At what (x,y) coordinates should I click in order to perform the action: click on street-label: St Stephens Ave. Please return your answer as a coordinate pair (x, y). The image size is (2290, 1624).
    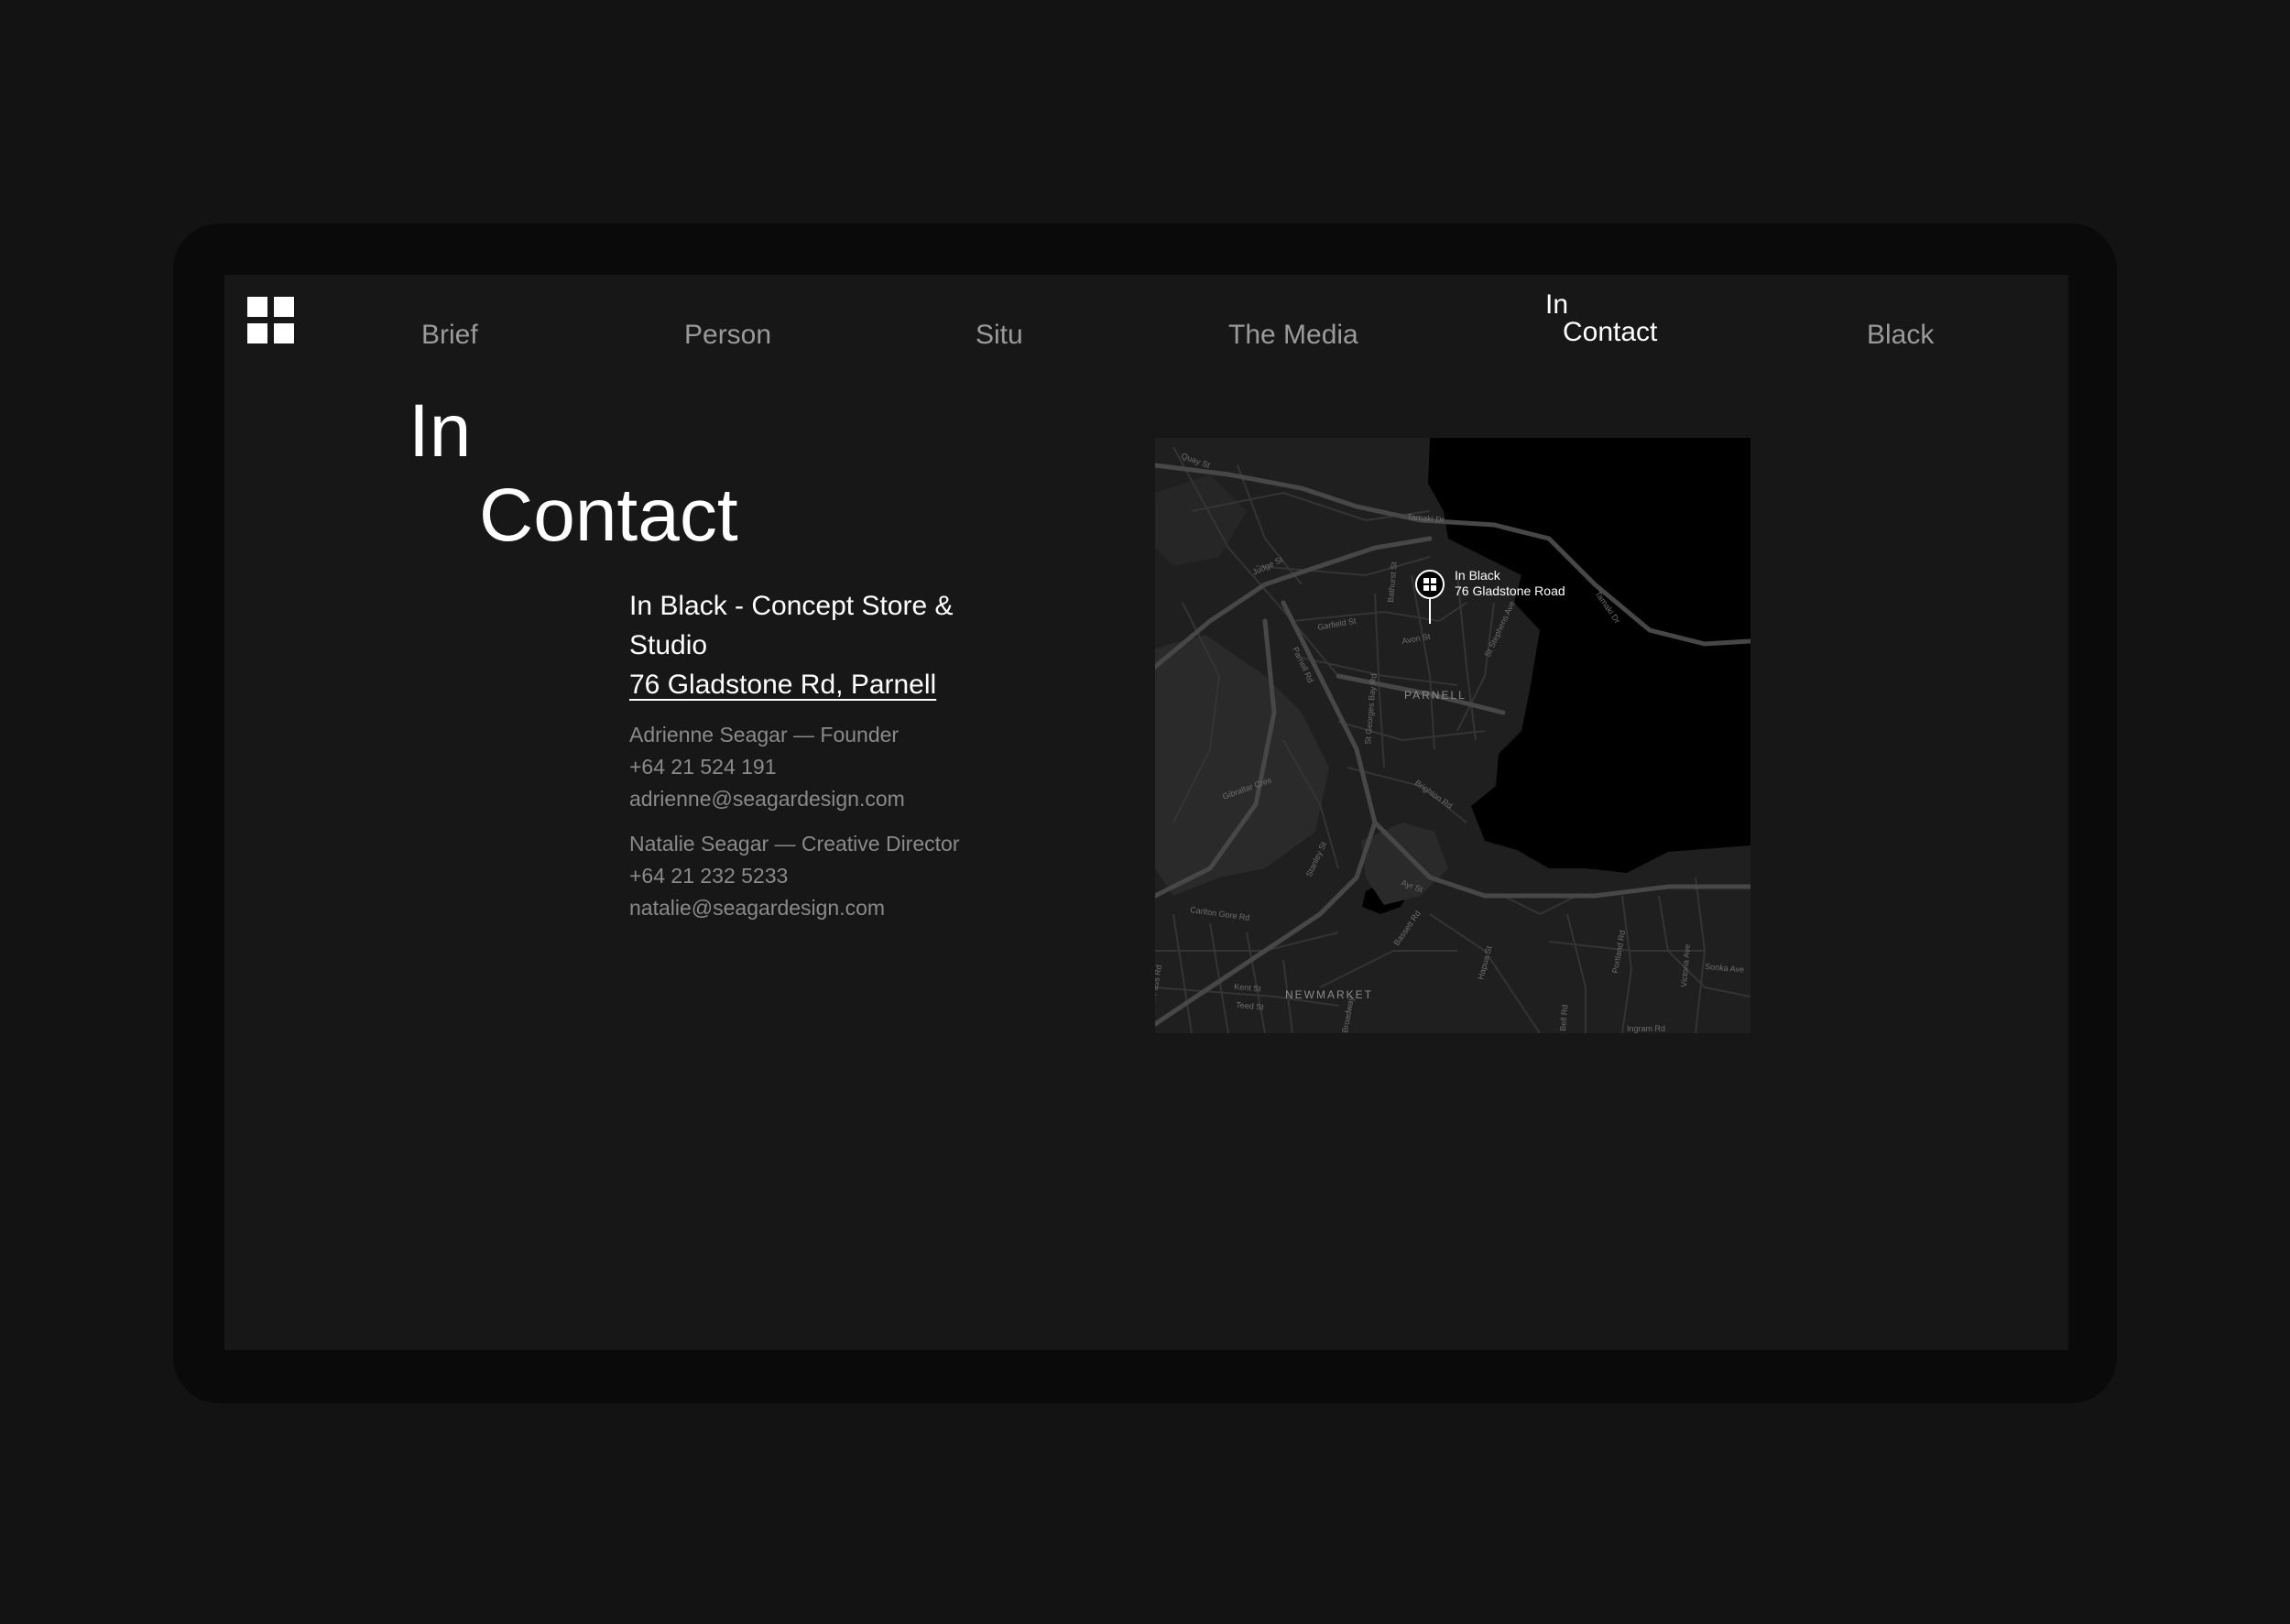
    Looking at the image, I should click on (1500, 628).